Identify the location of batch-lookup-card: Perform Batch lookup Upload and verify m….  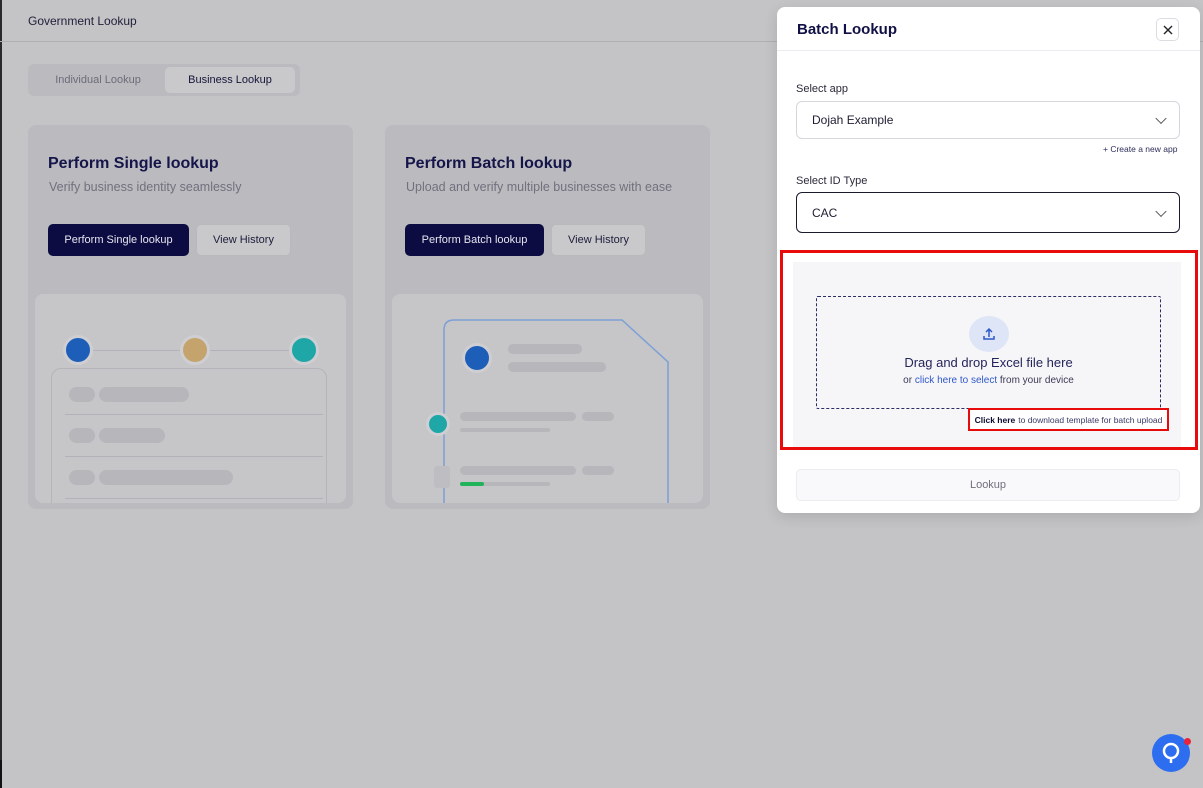
(547, 317).